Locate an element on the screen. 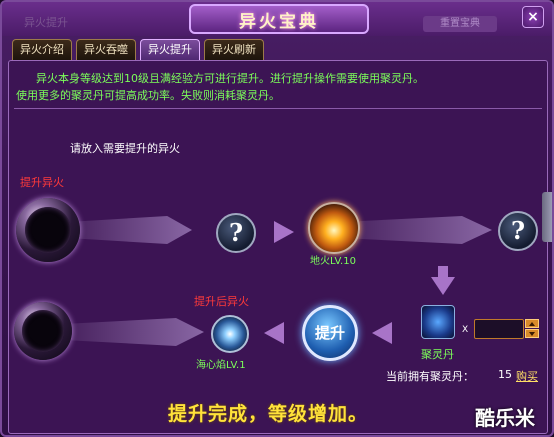  ice-fire-name: 海心焰LV.1 is located at coordinates (221, 365).